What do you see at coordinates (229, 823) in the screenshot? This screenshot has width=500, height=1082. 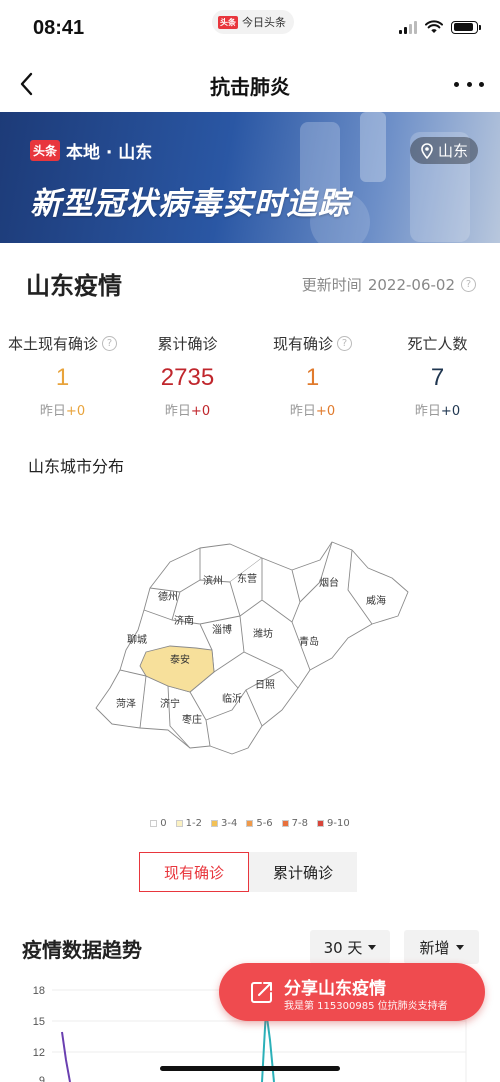 I see `legend-label: 3-4` at bounding box center [229, 823].